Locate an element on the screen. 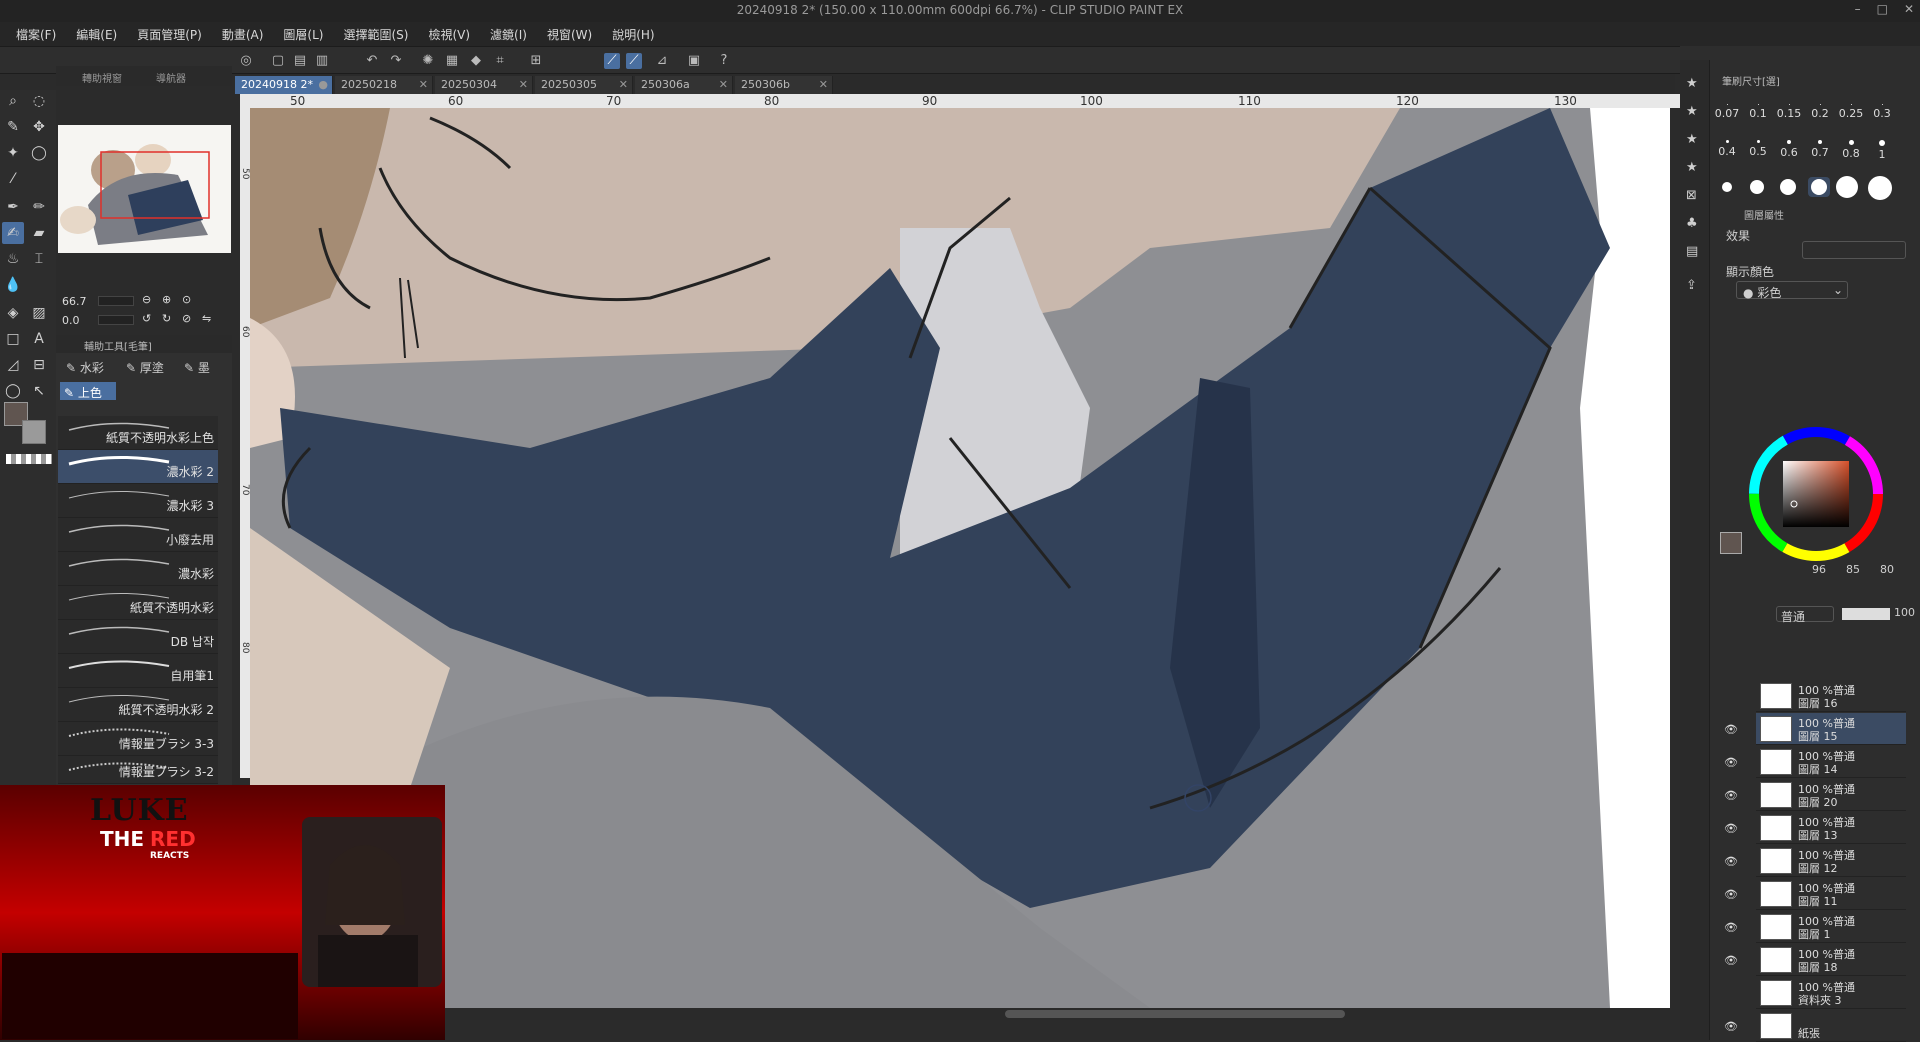 Image resolution: width=1920 pixels, height=1042 pixels. balloon-icon: ◯ is located at coordinates (13, 391).